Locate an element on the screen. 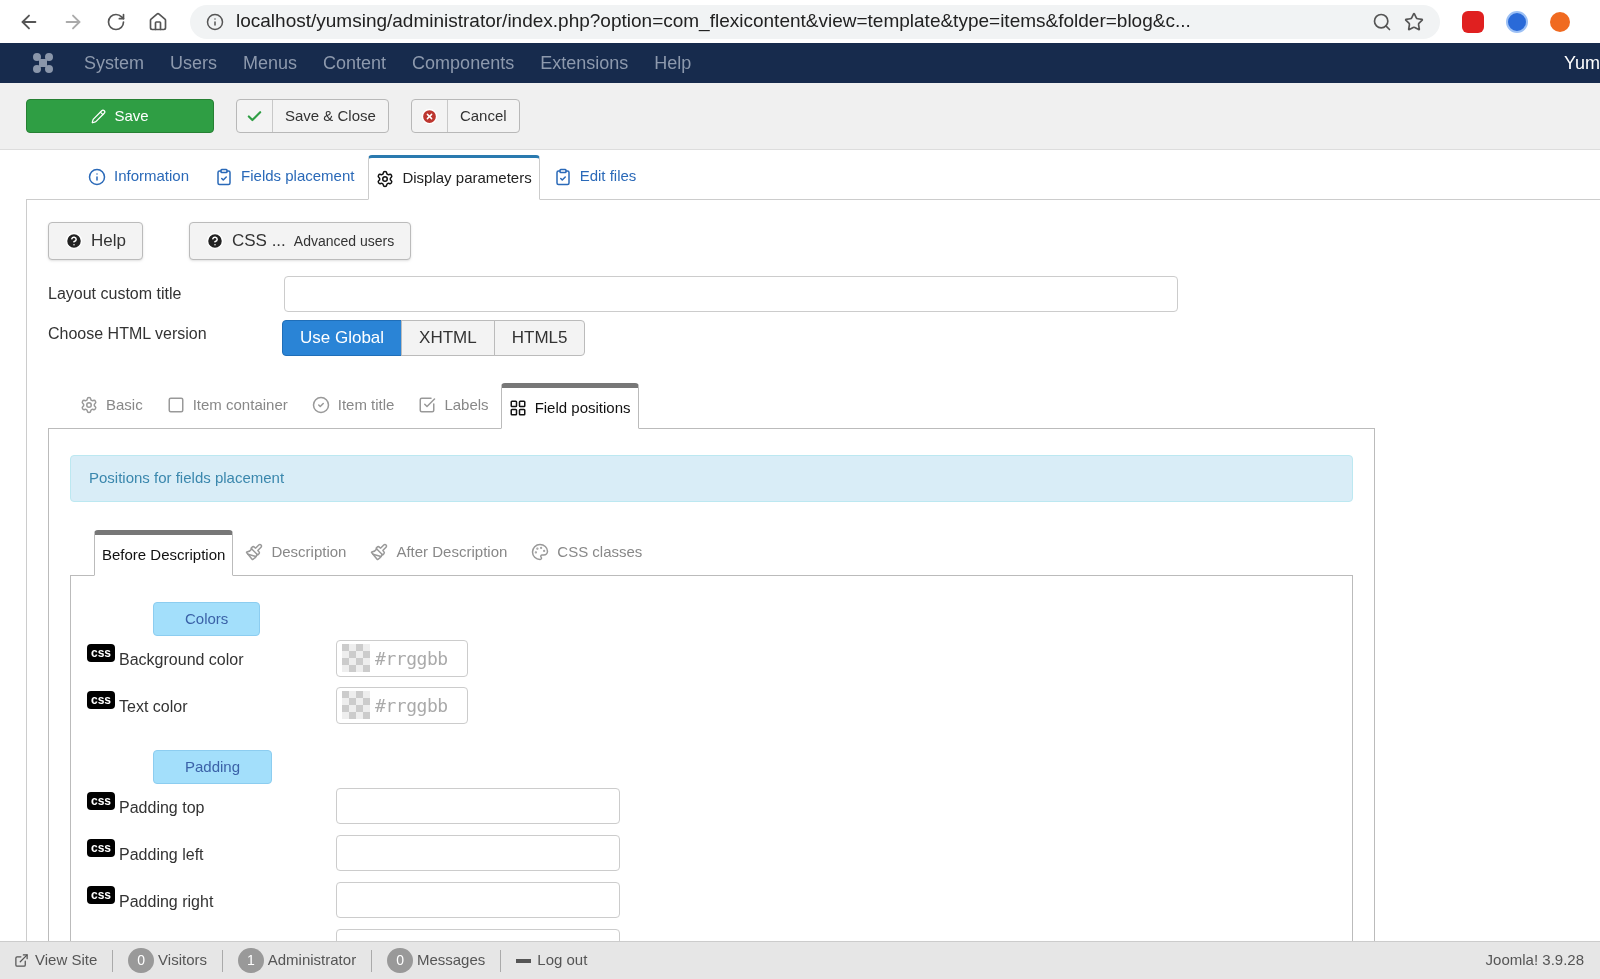 This screenshot has width=1600, height=979. save-button: Save is located at coordinates (120, 116).